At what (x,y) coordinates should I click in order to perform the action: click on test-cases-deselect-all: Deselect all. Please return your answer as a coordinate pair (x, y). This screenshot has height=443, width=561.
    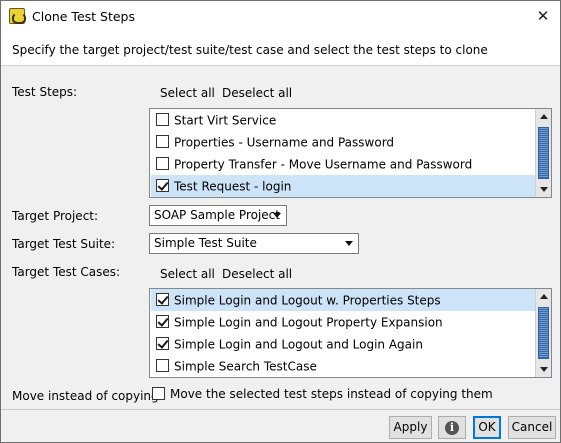
    Looking at the image, I should click on (257, 274).